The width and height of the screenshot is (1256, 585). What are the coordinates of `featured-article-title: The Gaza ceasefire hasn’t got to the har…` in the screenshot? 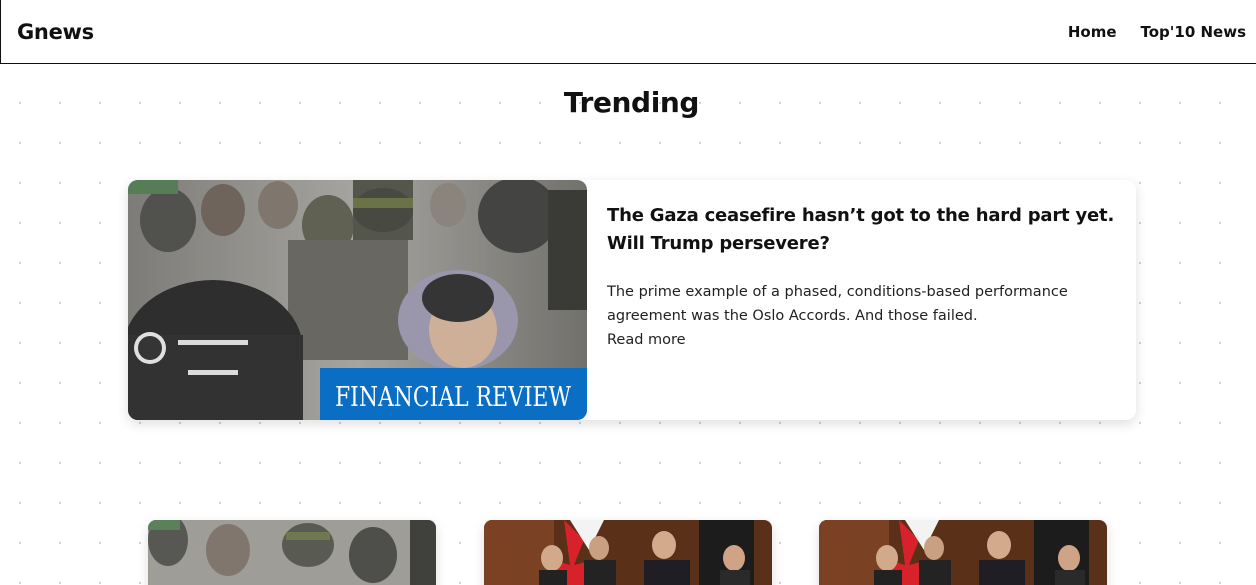 It's located at (861, 230).